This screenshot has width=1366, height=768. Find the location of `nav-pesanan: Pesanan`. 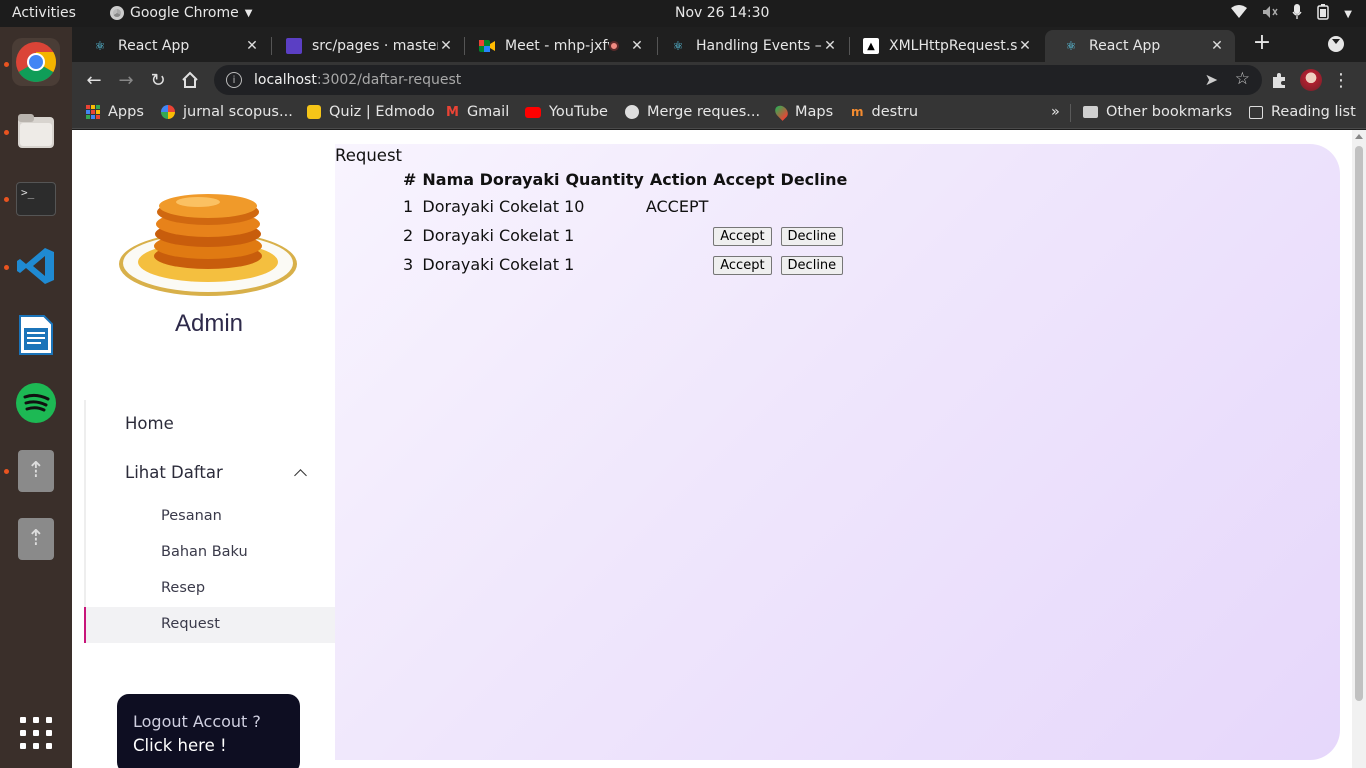

nav-pesanan: Pesanan is located at coordinates (210, 516).